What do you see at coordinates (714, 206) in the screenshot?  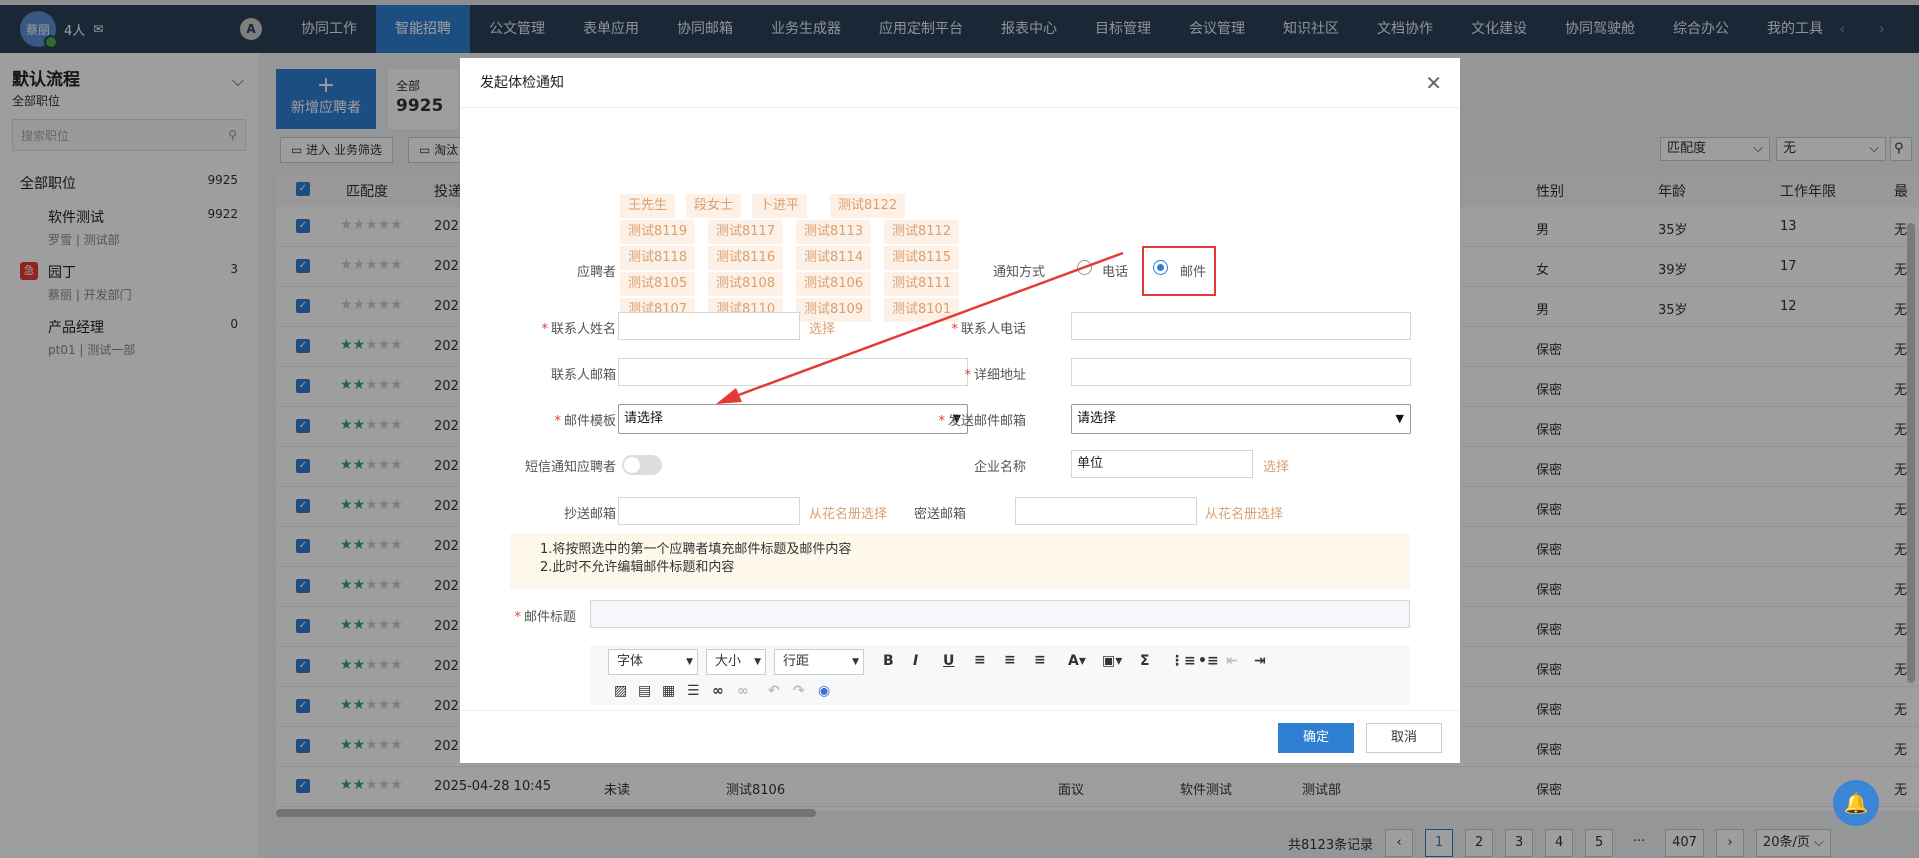 I see `applicant-tag: 段女士` at bounding box center [714, 206].